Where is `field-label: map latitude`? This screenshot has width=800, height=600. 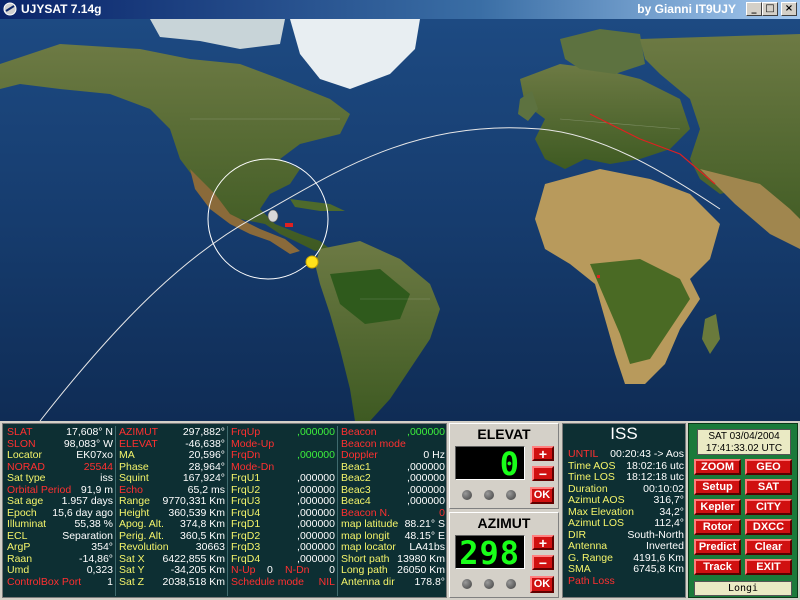
field-label: map latitude is located at coordinates (370, 524).